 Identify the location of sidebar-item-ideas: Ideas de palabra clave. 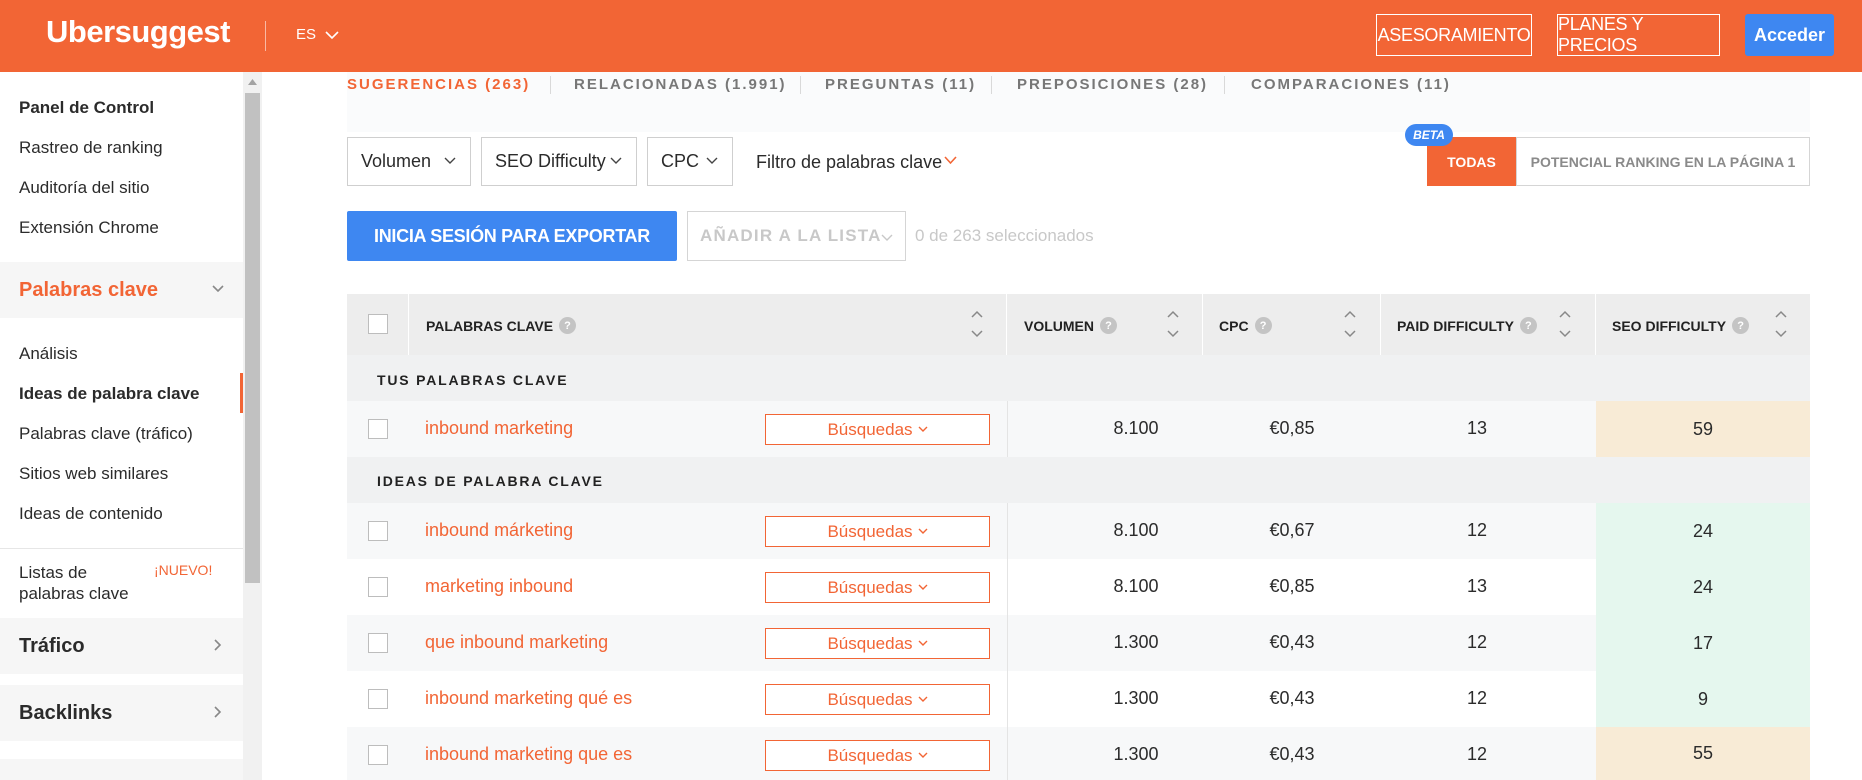
(109, 394).